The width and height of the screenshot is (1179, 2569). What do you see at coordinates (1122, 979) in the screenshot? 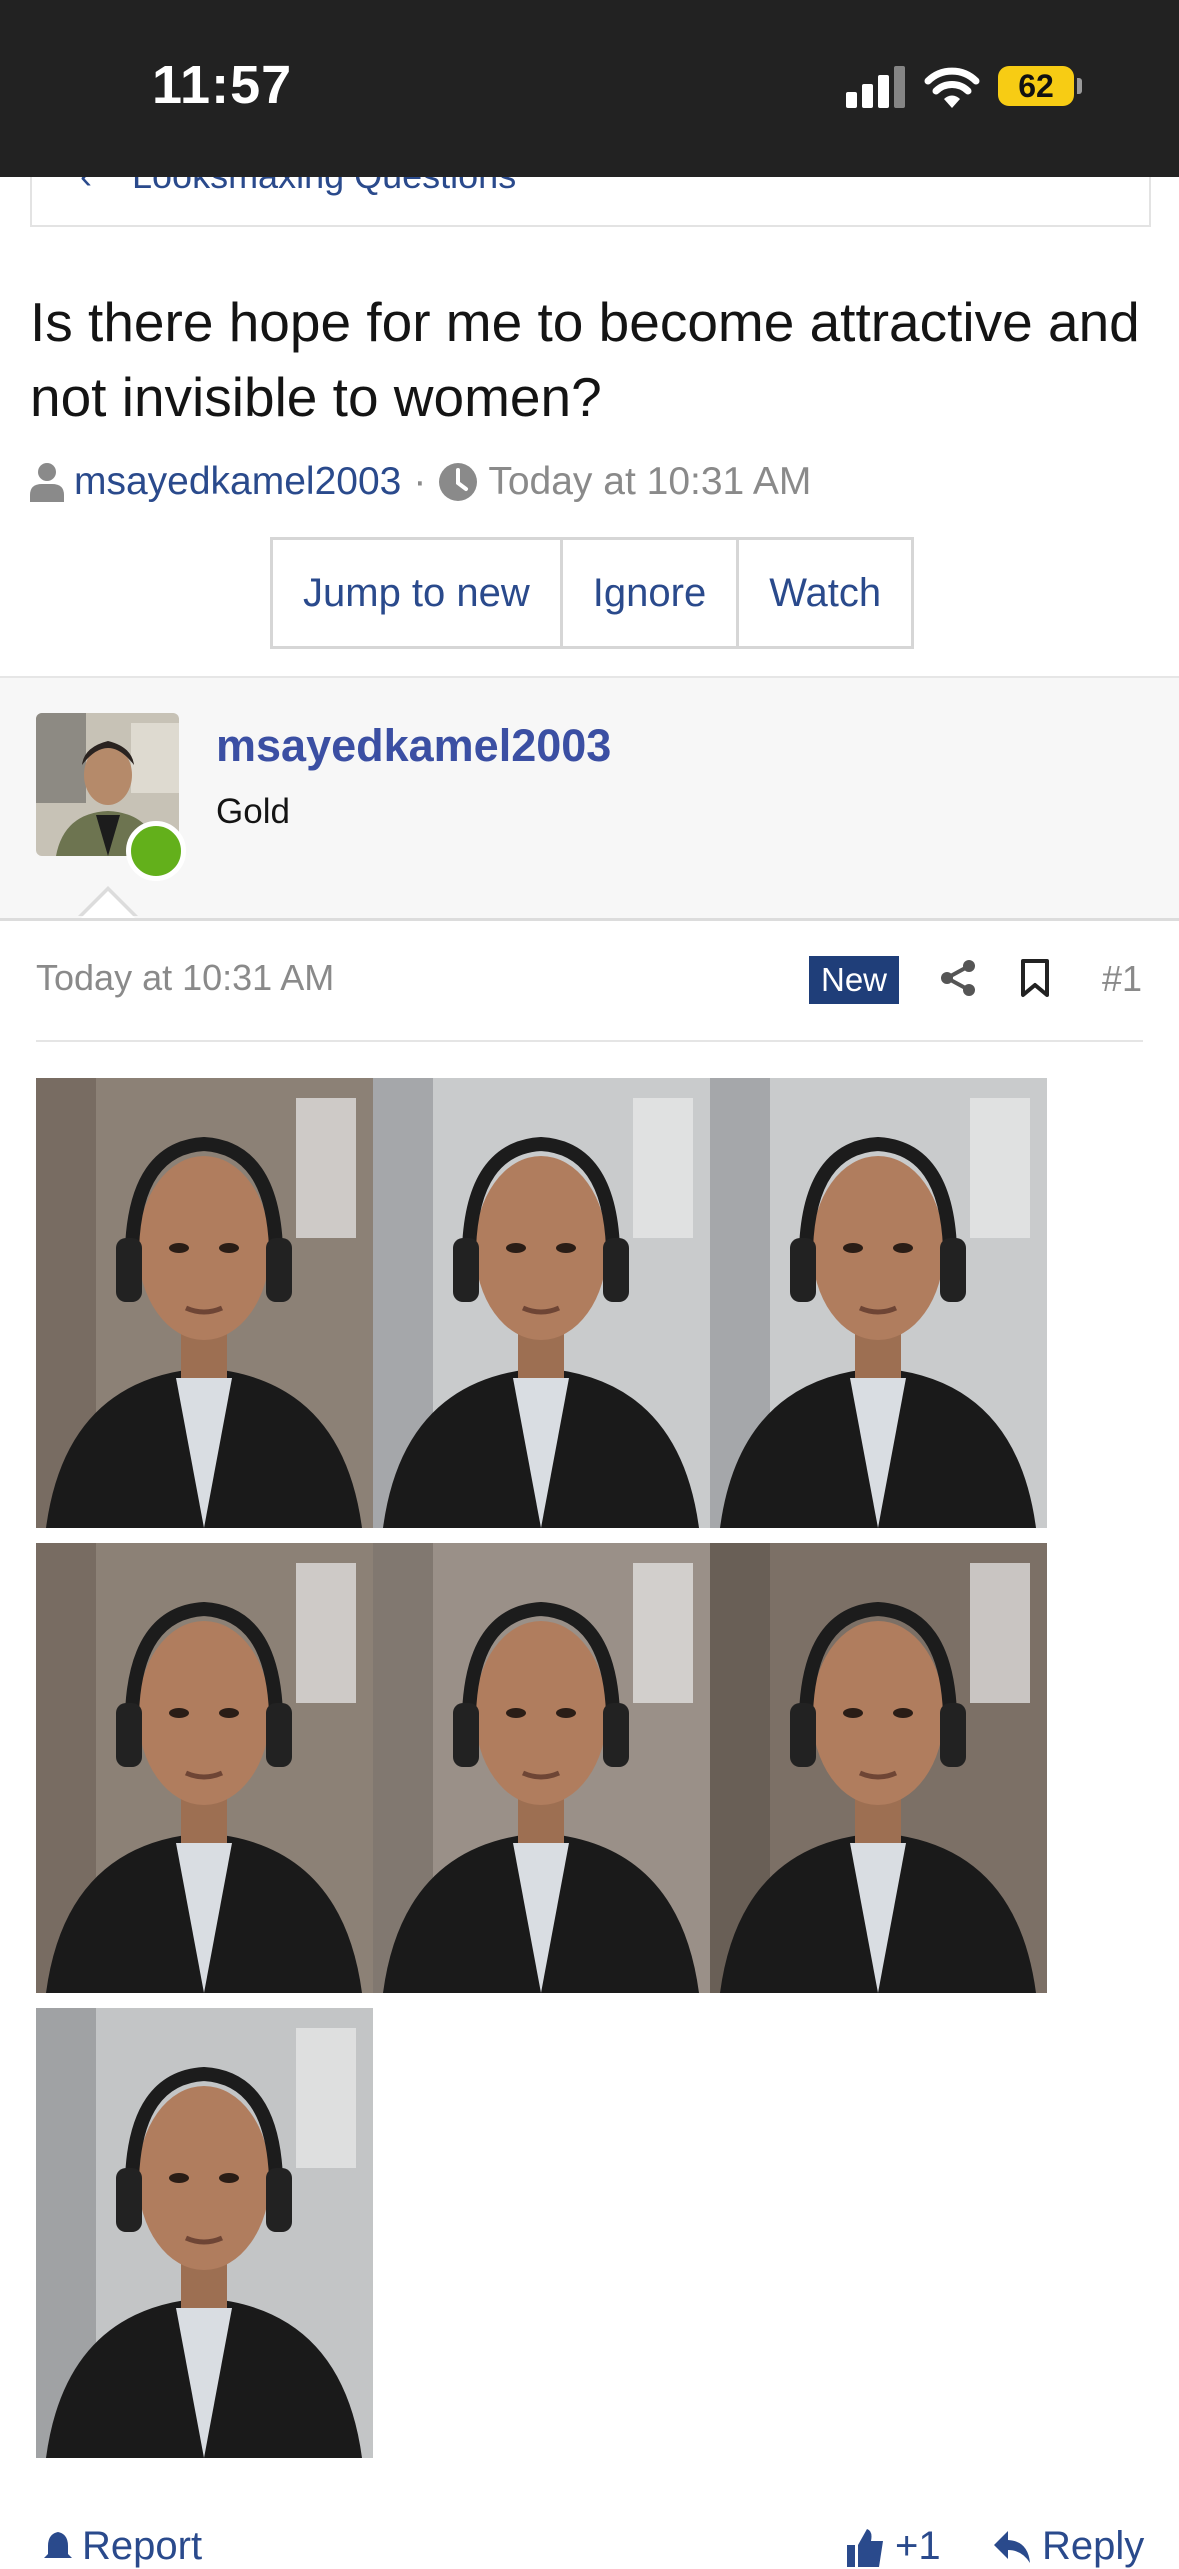
I see `post-number: #1` at bounding box center [1122, 979].